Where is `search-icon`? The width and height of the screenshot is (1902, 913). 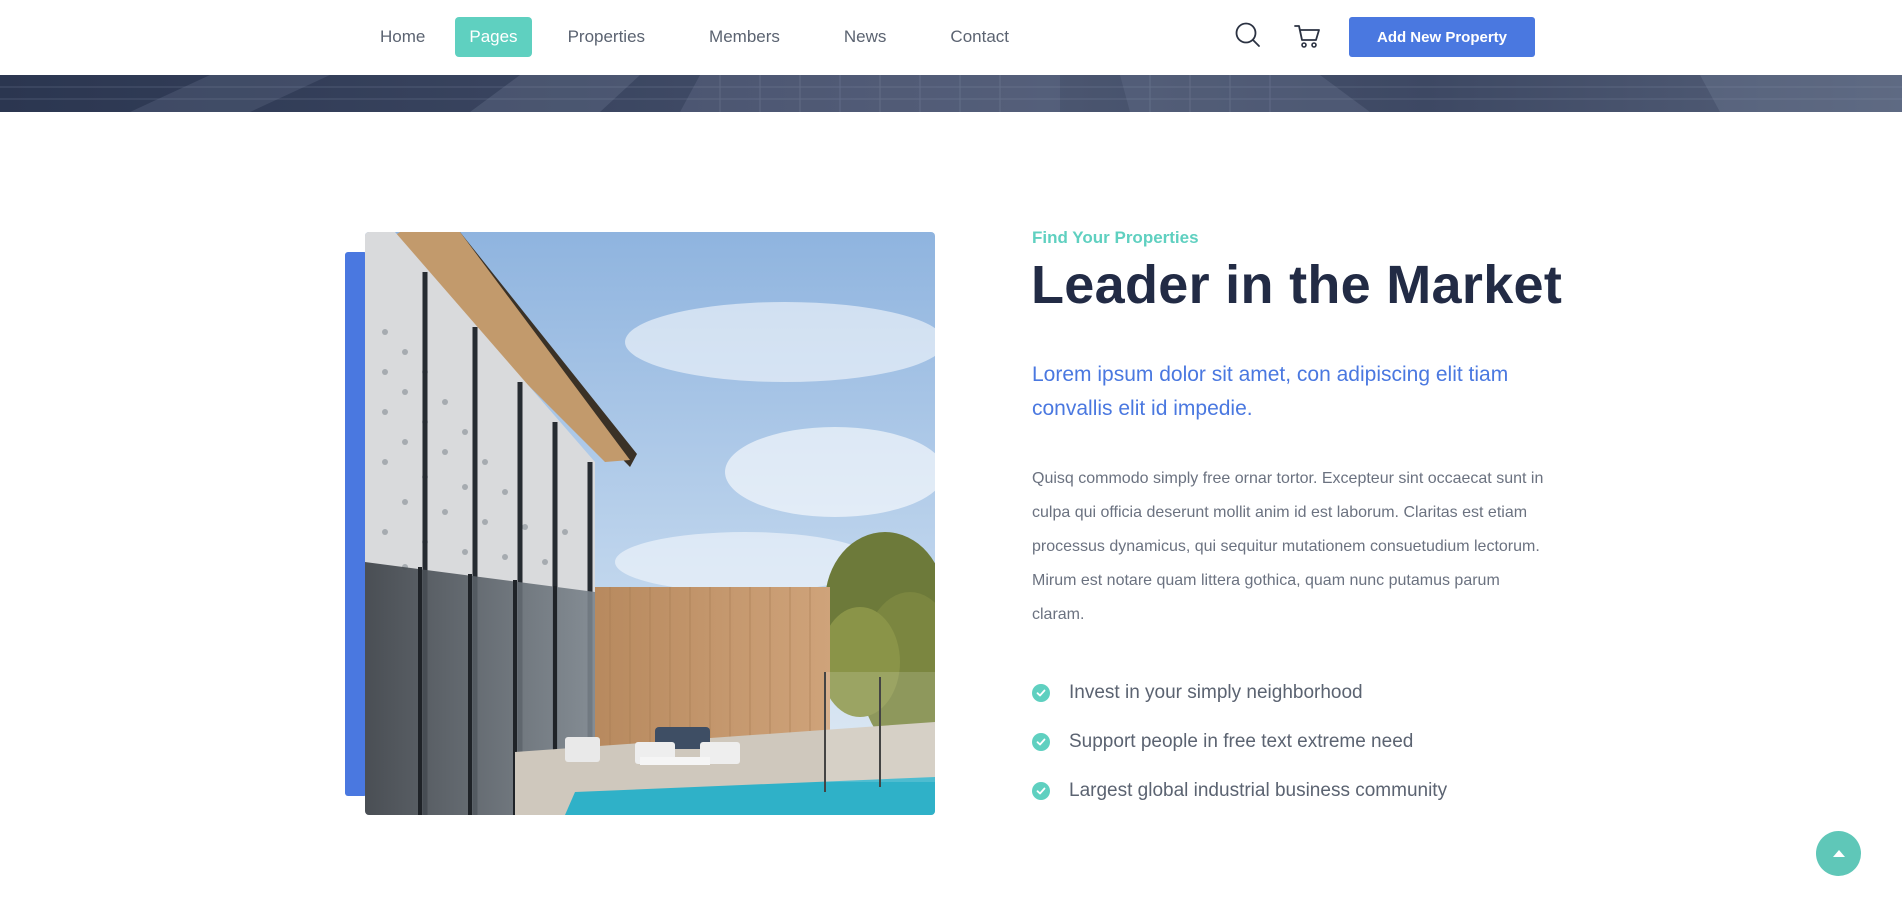
search-icon is located at coordinates (1248, 36).